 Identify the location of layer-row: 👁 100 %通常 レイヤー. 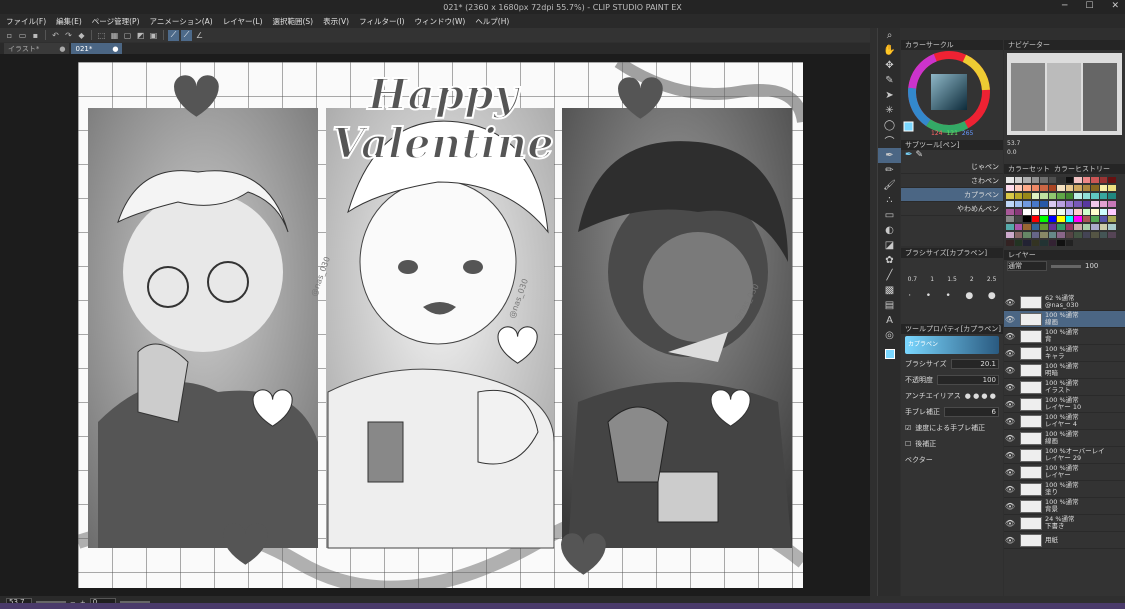
(1064, 472).